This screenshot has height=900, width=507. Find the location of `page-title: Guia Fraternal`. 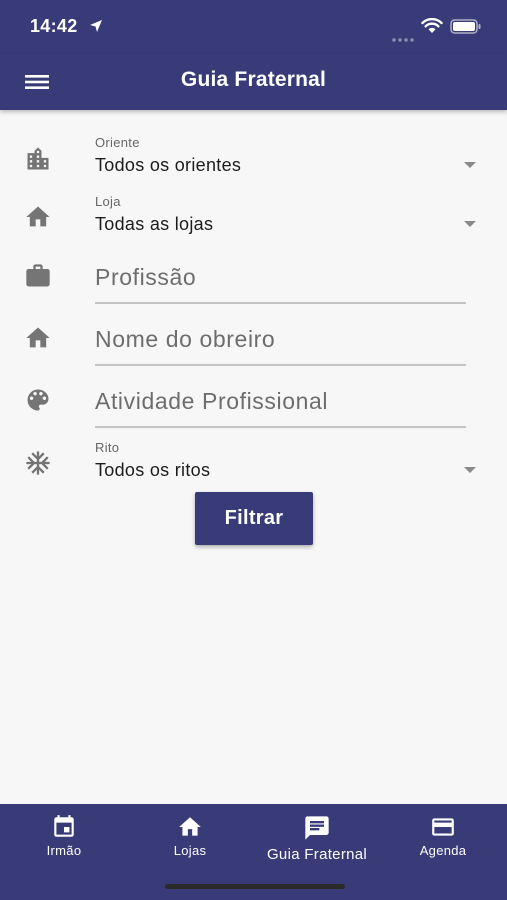

page-title: Guia Fraternal is located at coordinates (253, 79).